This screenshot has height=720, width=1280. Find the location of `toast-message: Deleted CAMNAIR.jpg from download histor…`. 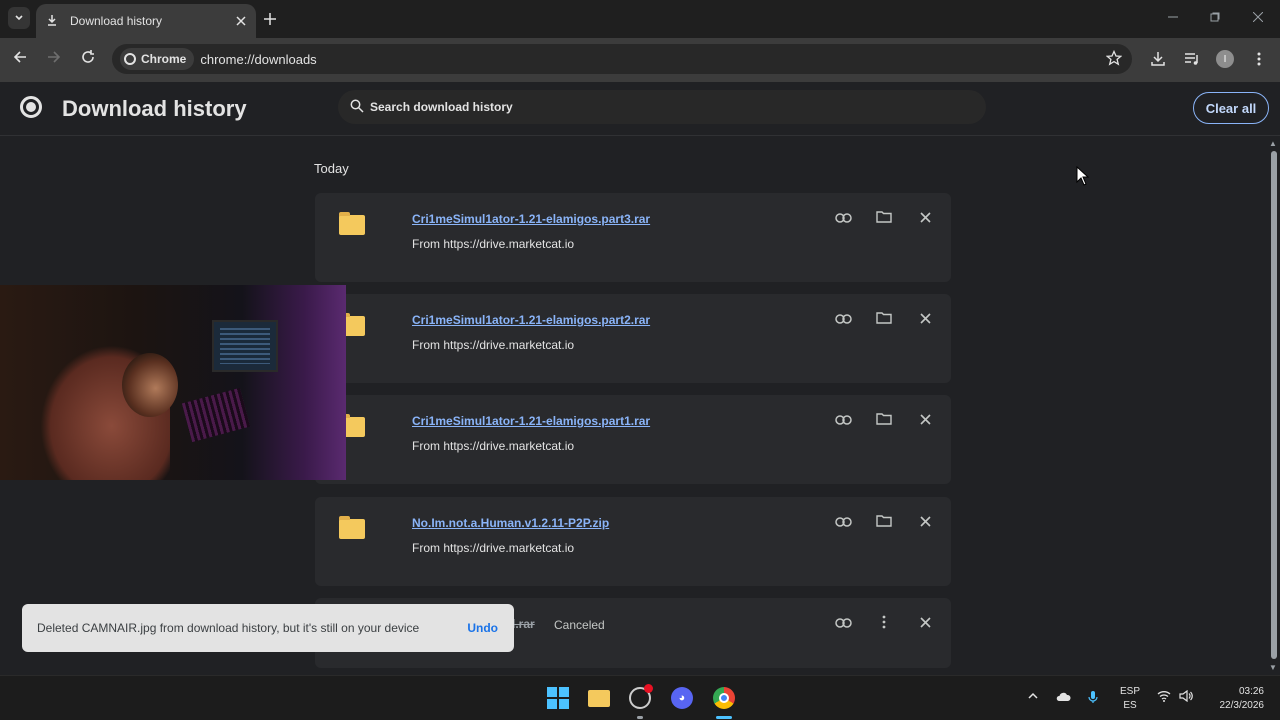

toast-message: Deleted CAMNAIR.jpg from download histor… is located at coordinates (228, 628).